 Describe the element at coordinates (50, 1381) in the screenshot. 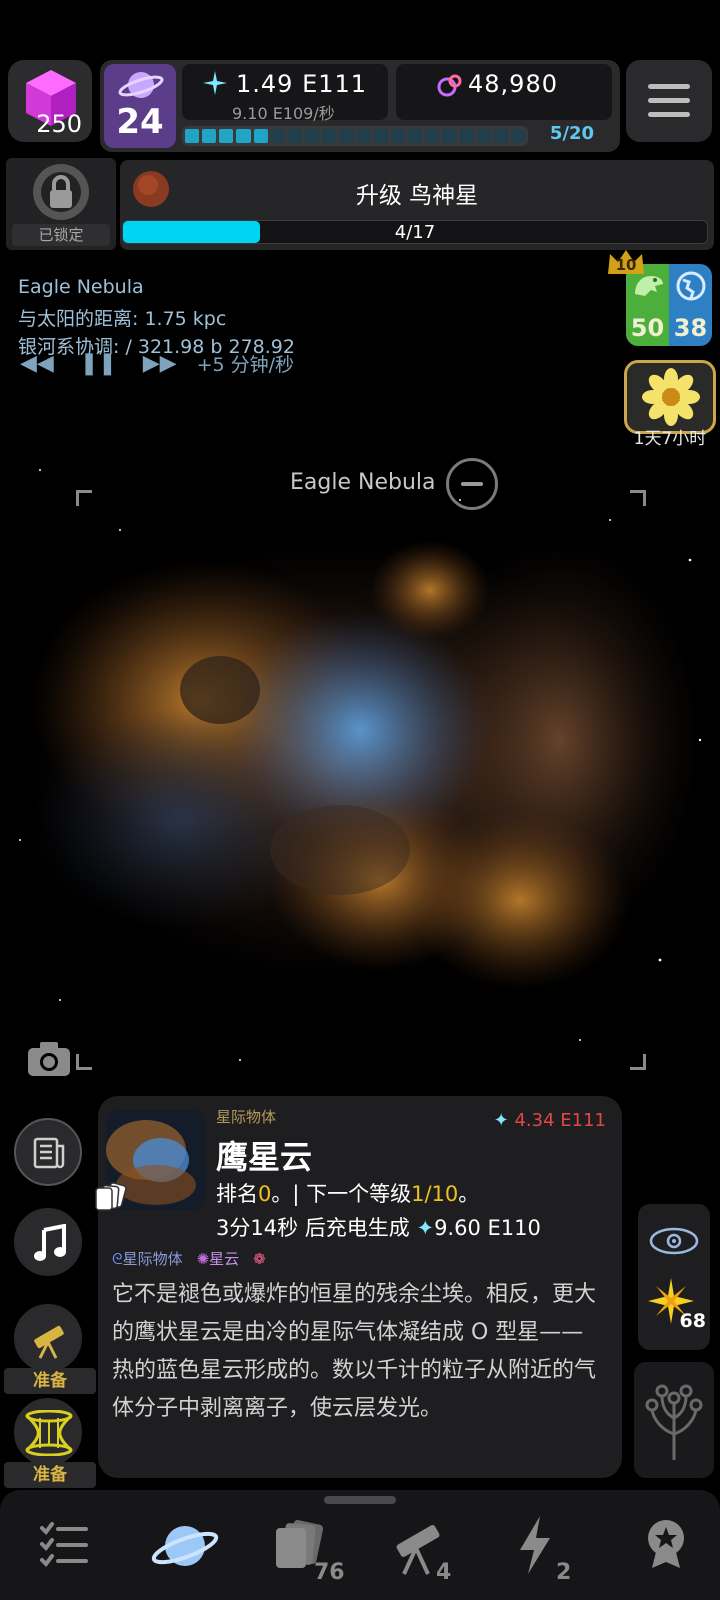

I see `ready-label: 准备` at that location.